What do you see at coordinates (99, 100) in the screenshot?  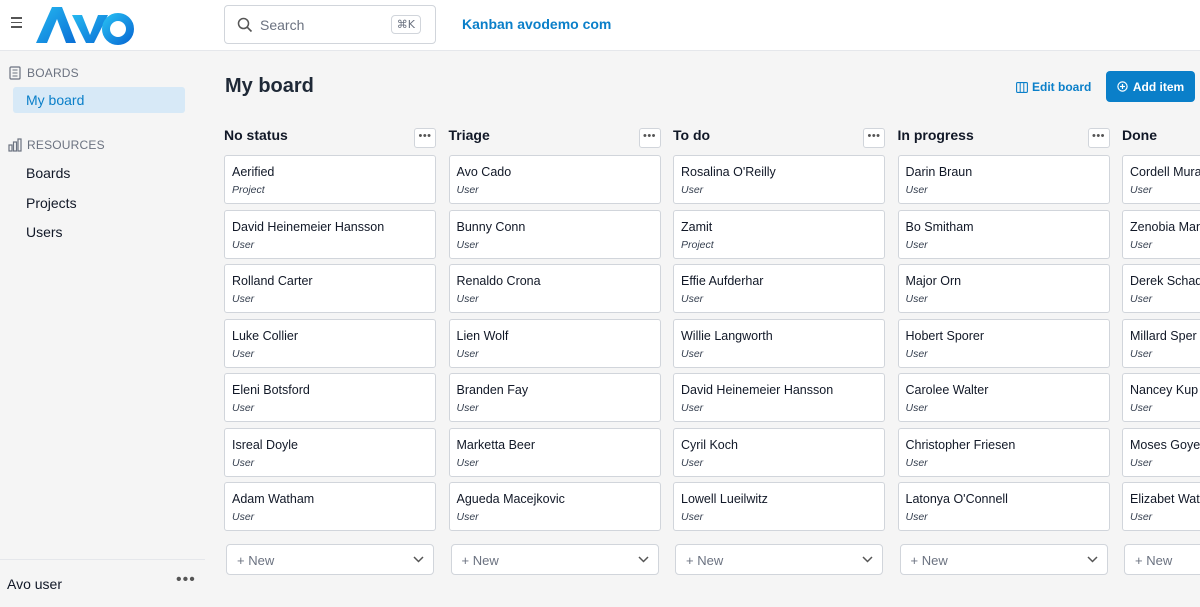 I see `sidebar-item-my-board: My board` at bounding box center [99, 100].